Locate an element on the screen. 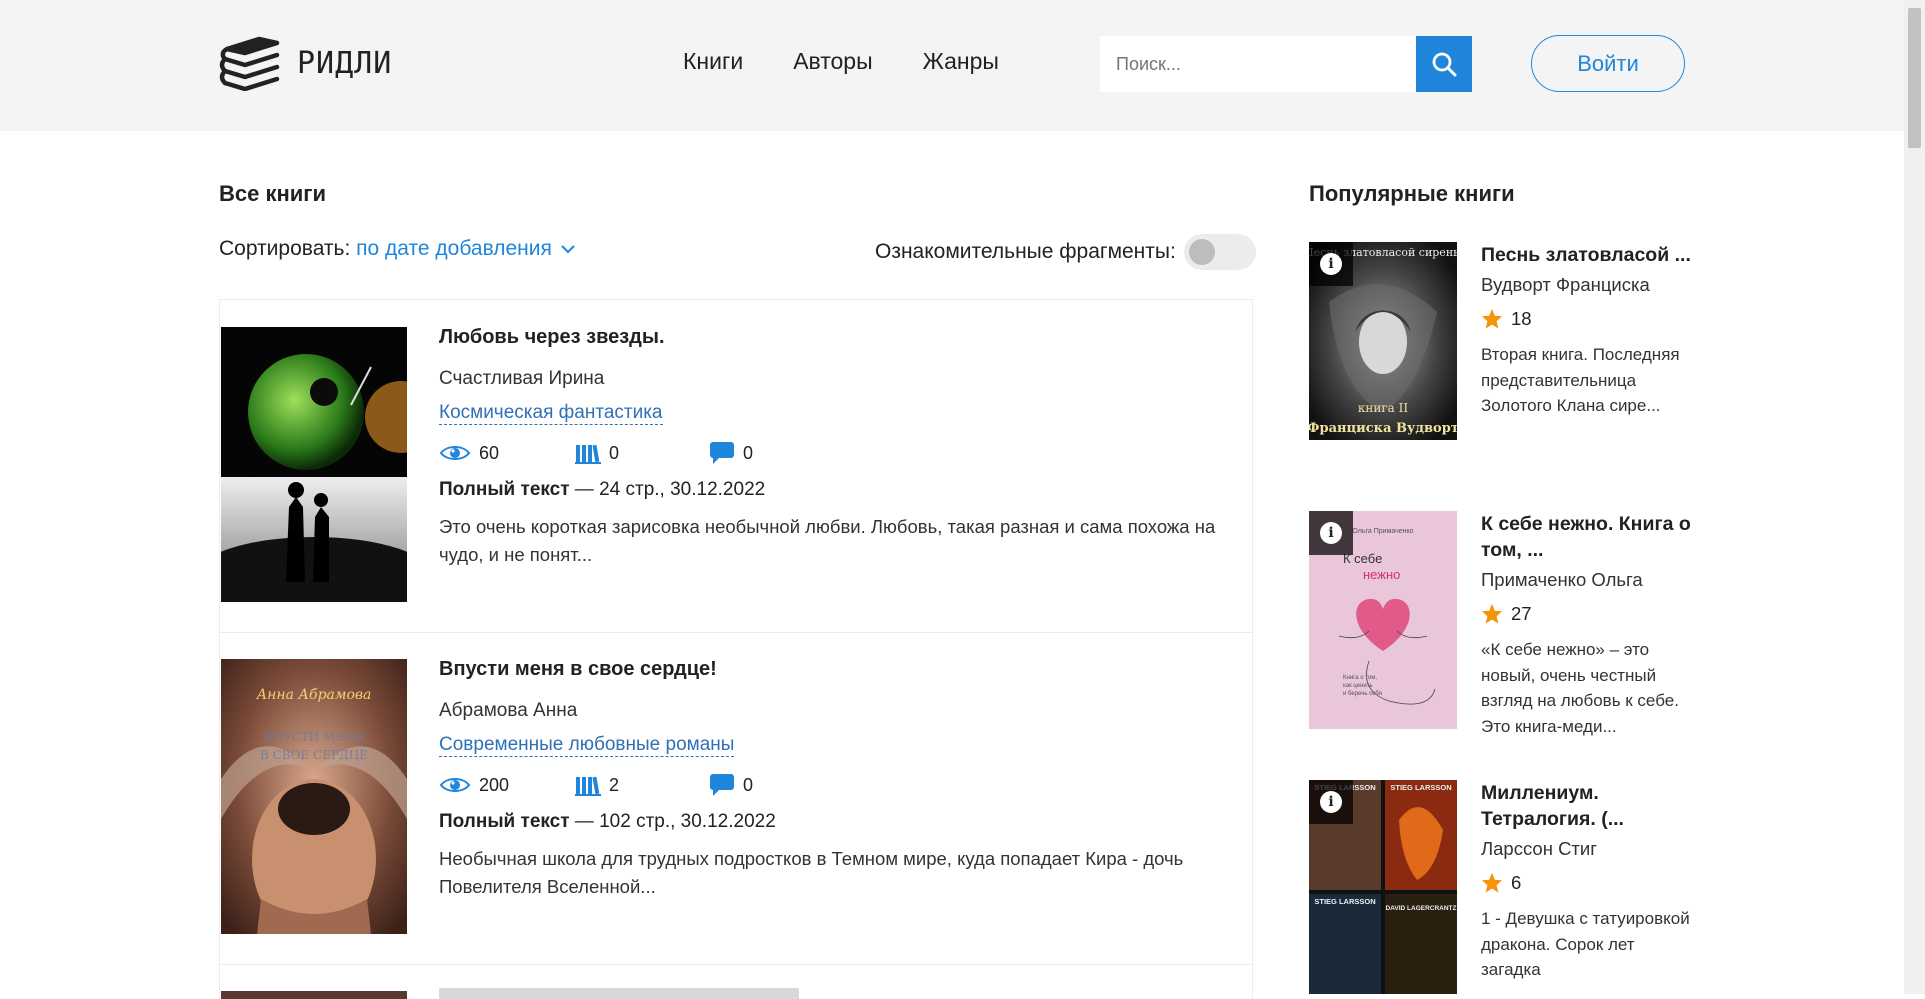 Image resolution: width=1925 pixels, height=999 pixels. popular-author: Ларссон Стиг is located at coordinates (1586, 849).